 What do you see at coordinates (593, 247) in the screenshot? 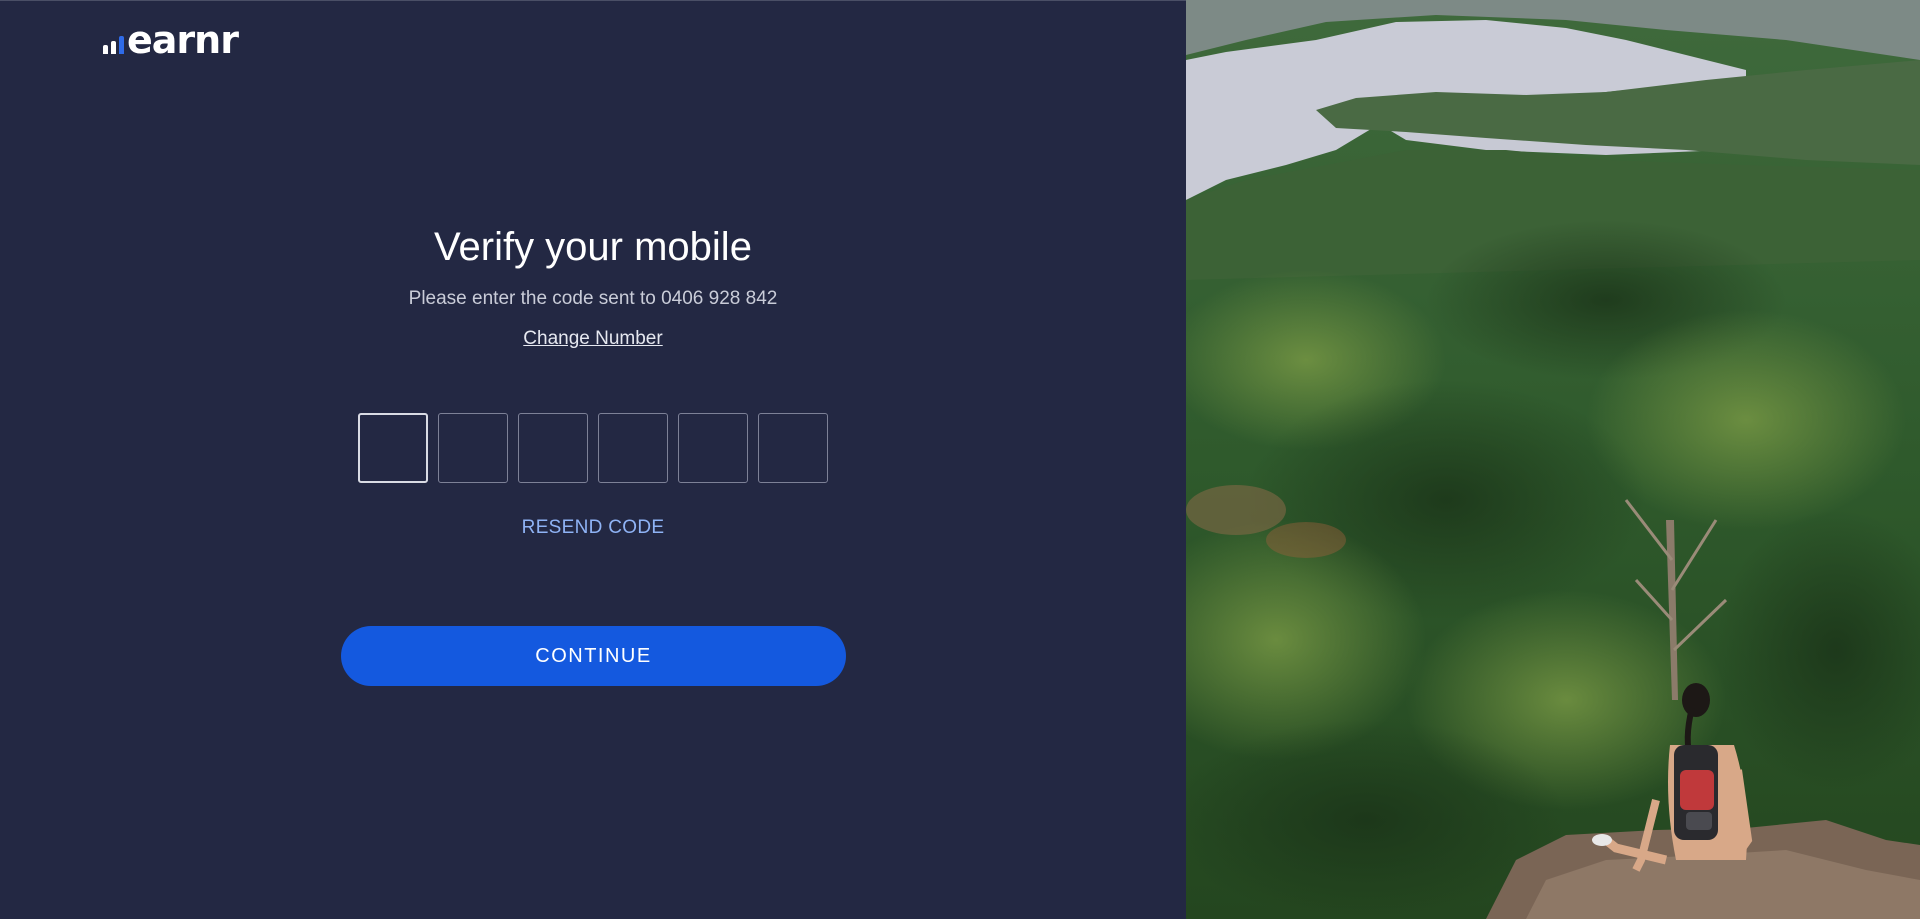
I see `page-title: Verify your mobile` at bounding box center [593, 247].